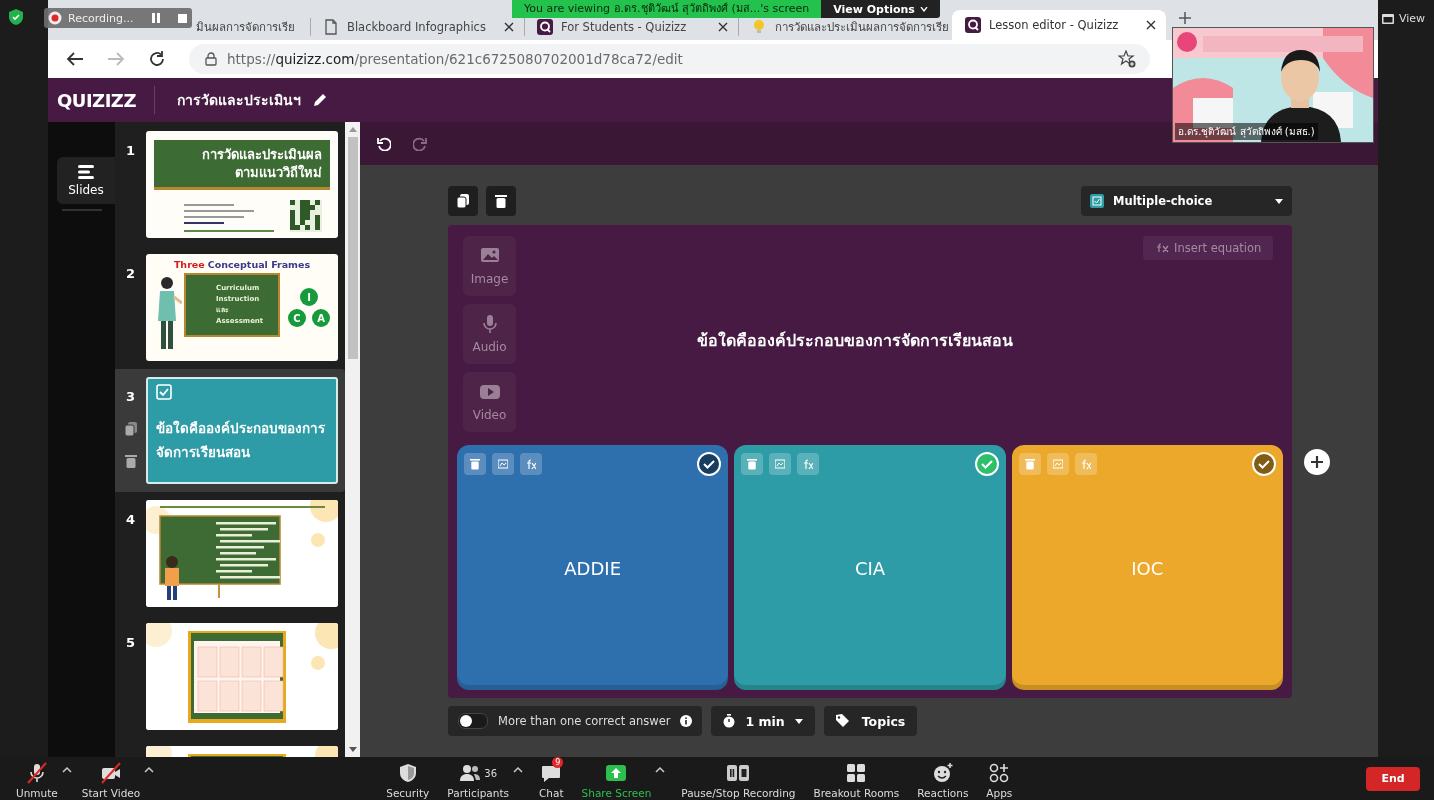 Image resolution: width=1434 pixels, height=800 pixels. I want to click on tab-title: การวัดและประเมินผลการจัดการเรีย, so click(862, 27).